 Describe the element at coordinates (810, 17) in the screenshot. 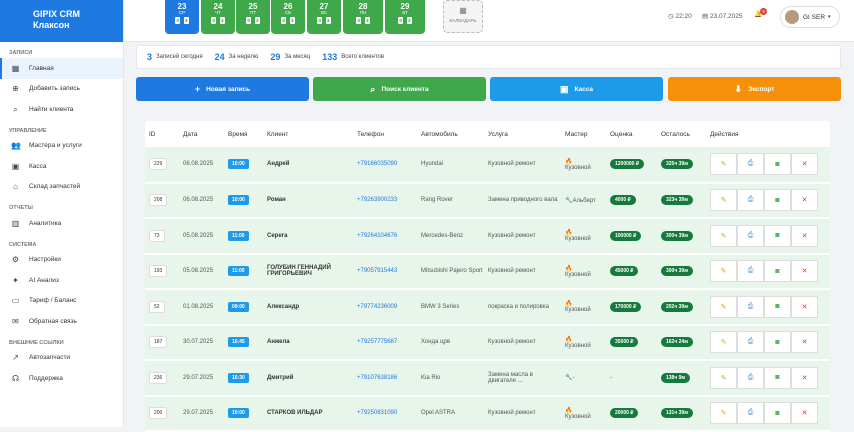

I see `user-menu: GI SER ▾` at that location.